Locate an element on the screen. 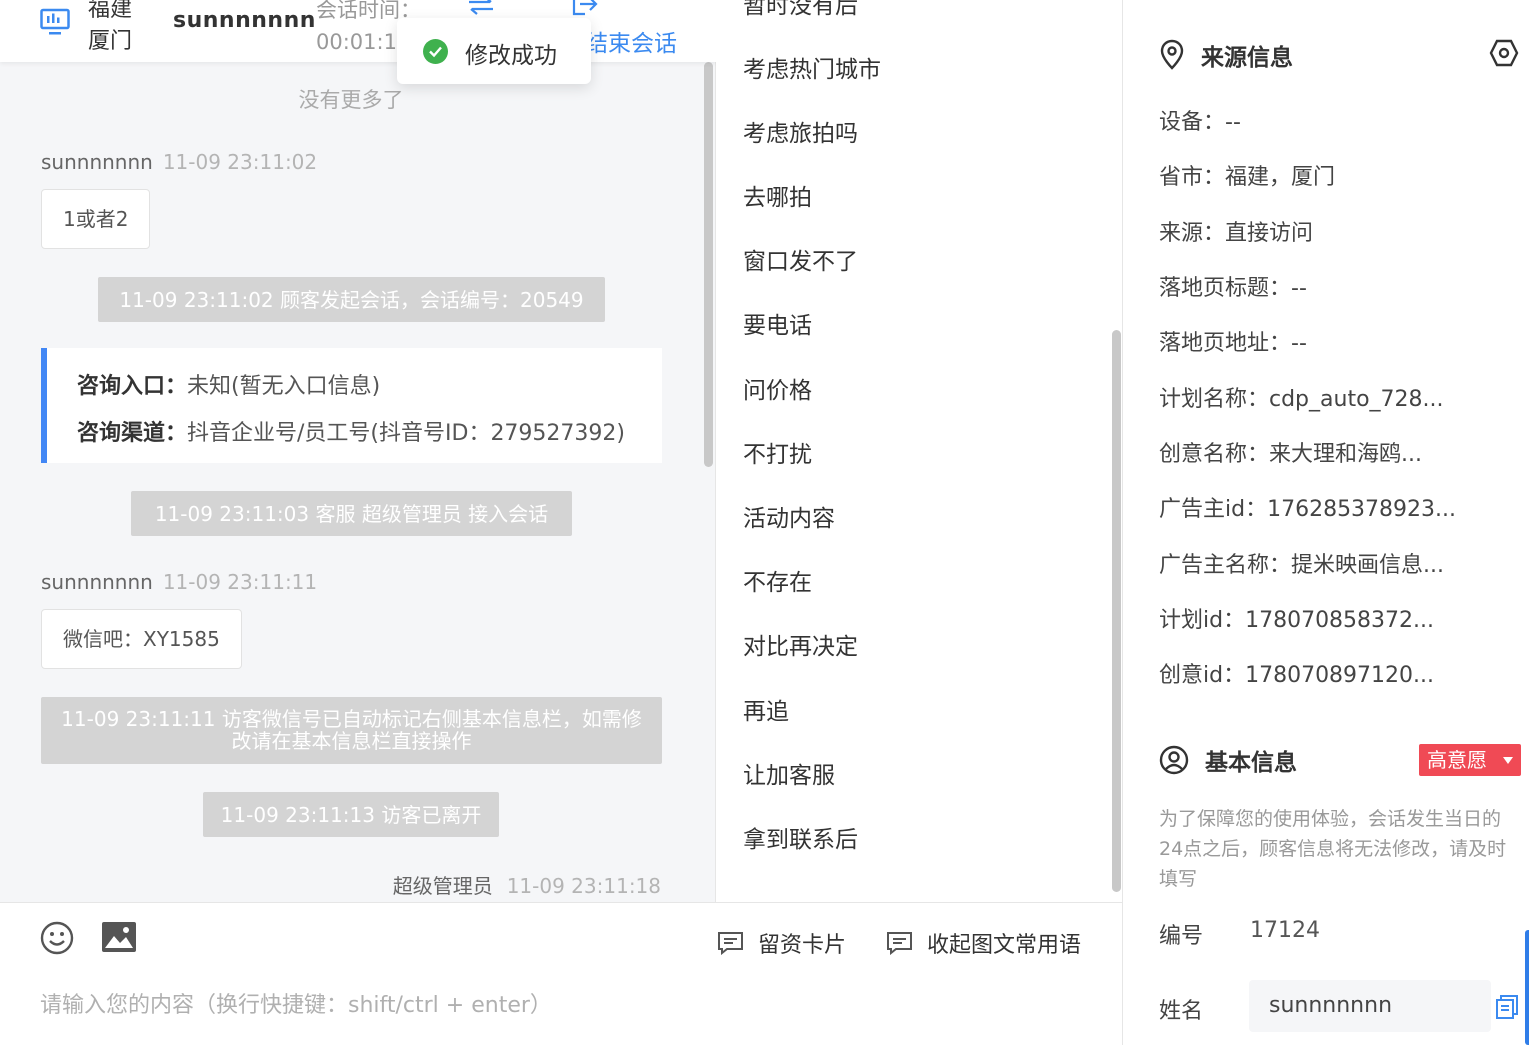 The image size is (1529, 1045). customer-name: sunnnnnnn is located at coordinates (244, 20).